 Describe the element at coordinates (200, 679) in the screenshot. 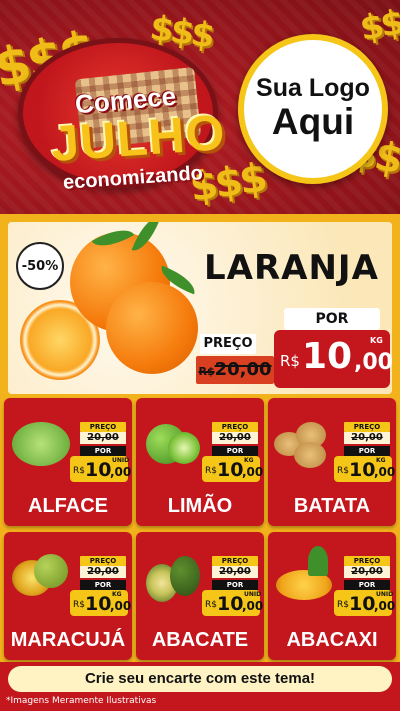

I see `create-flyer-cta: Crie seu encarte com este tema!` at that location.